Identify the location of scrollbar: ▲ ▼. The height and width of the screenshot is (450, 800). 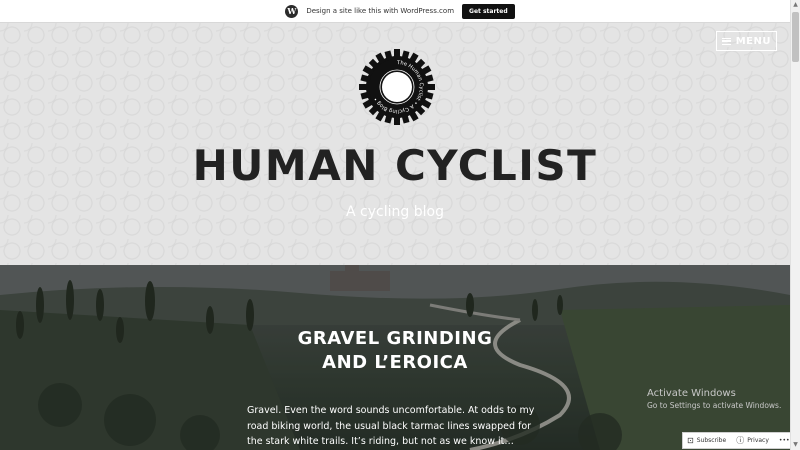
(795, 225).